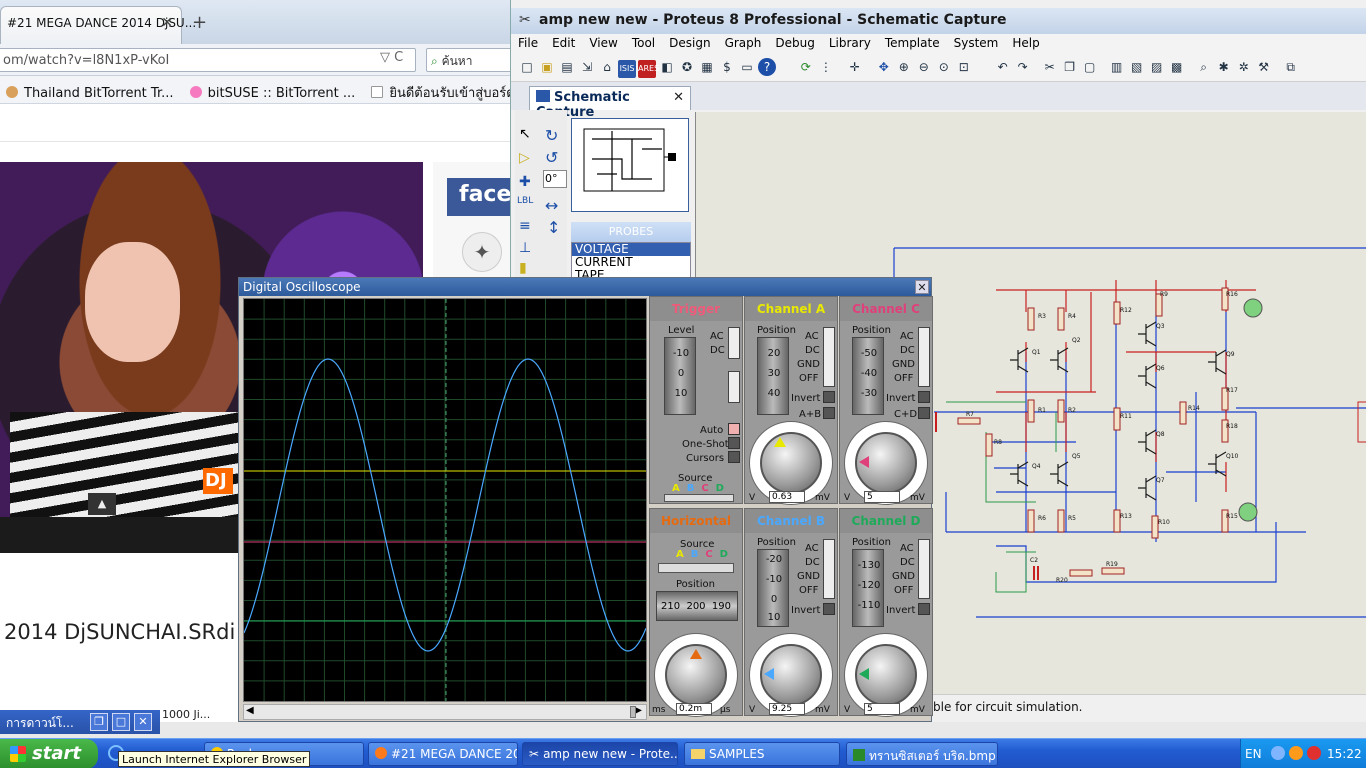 This screenshot has height=768, width=1366. I want to click on rotation-input: 0°, so click(555, 179).